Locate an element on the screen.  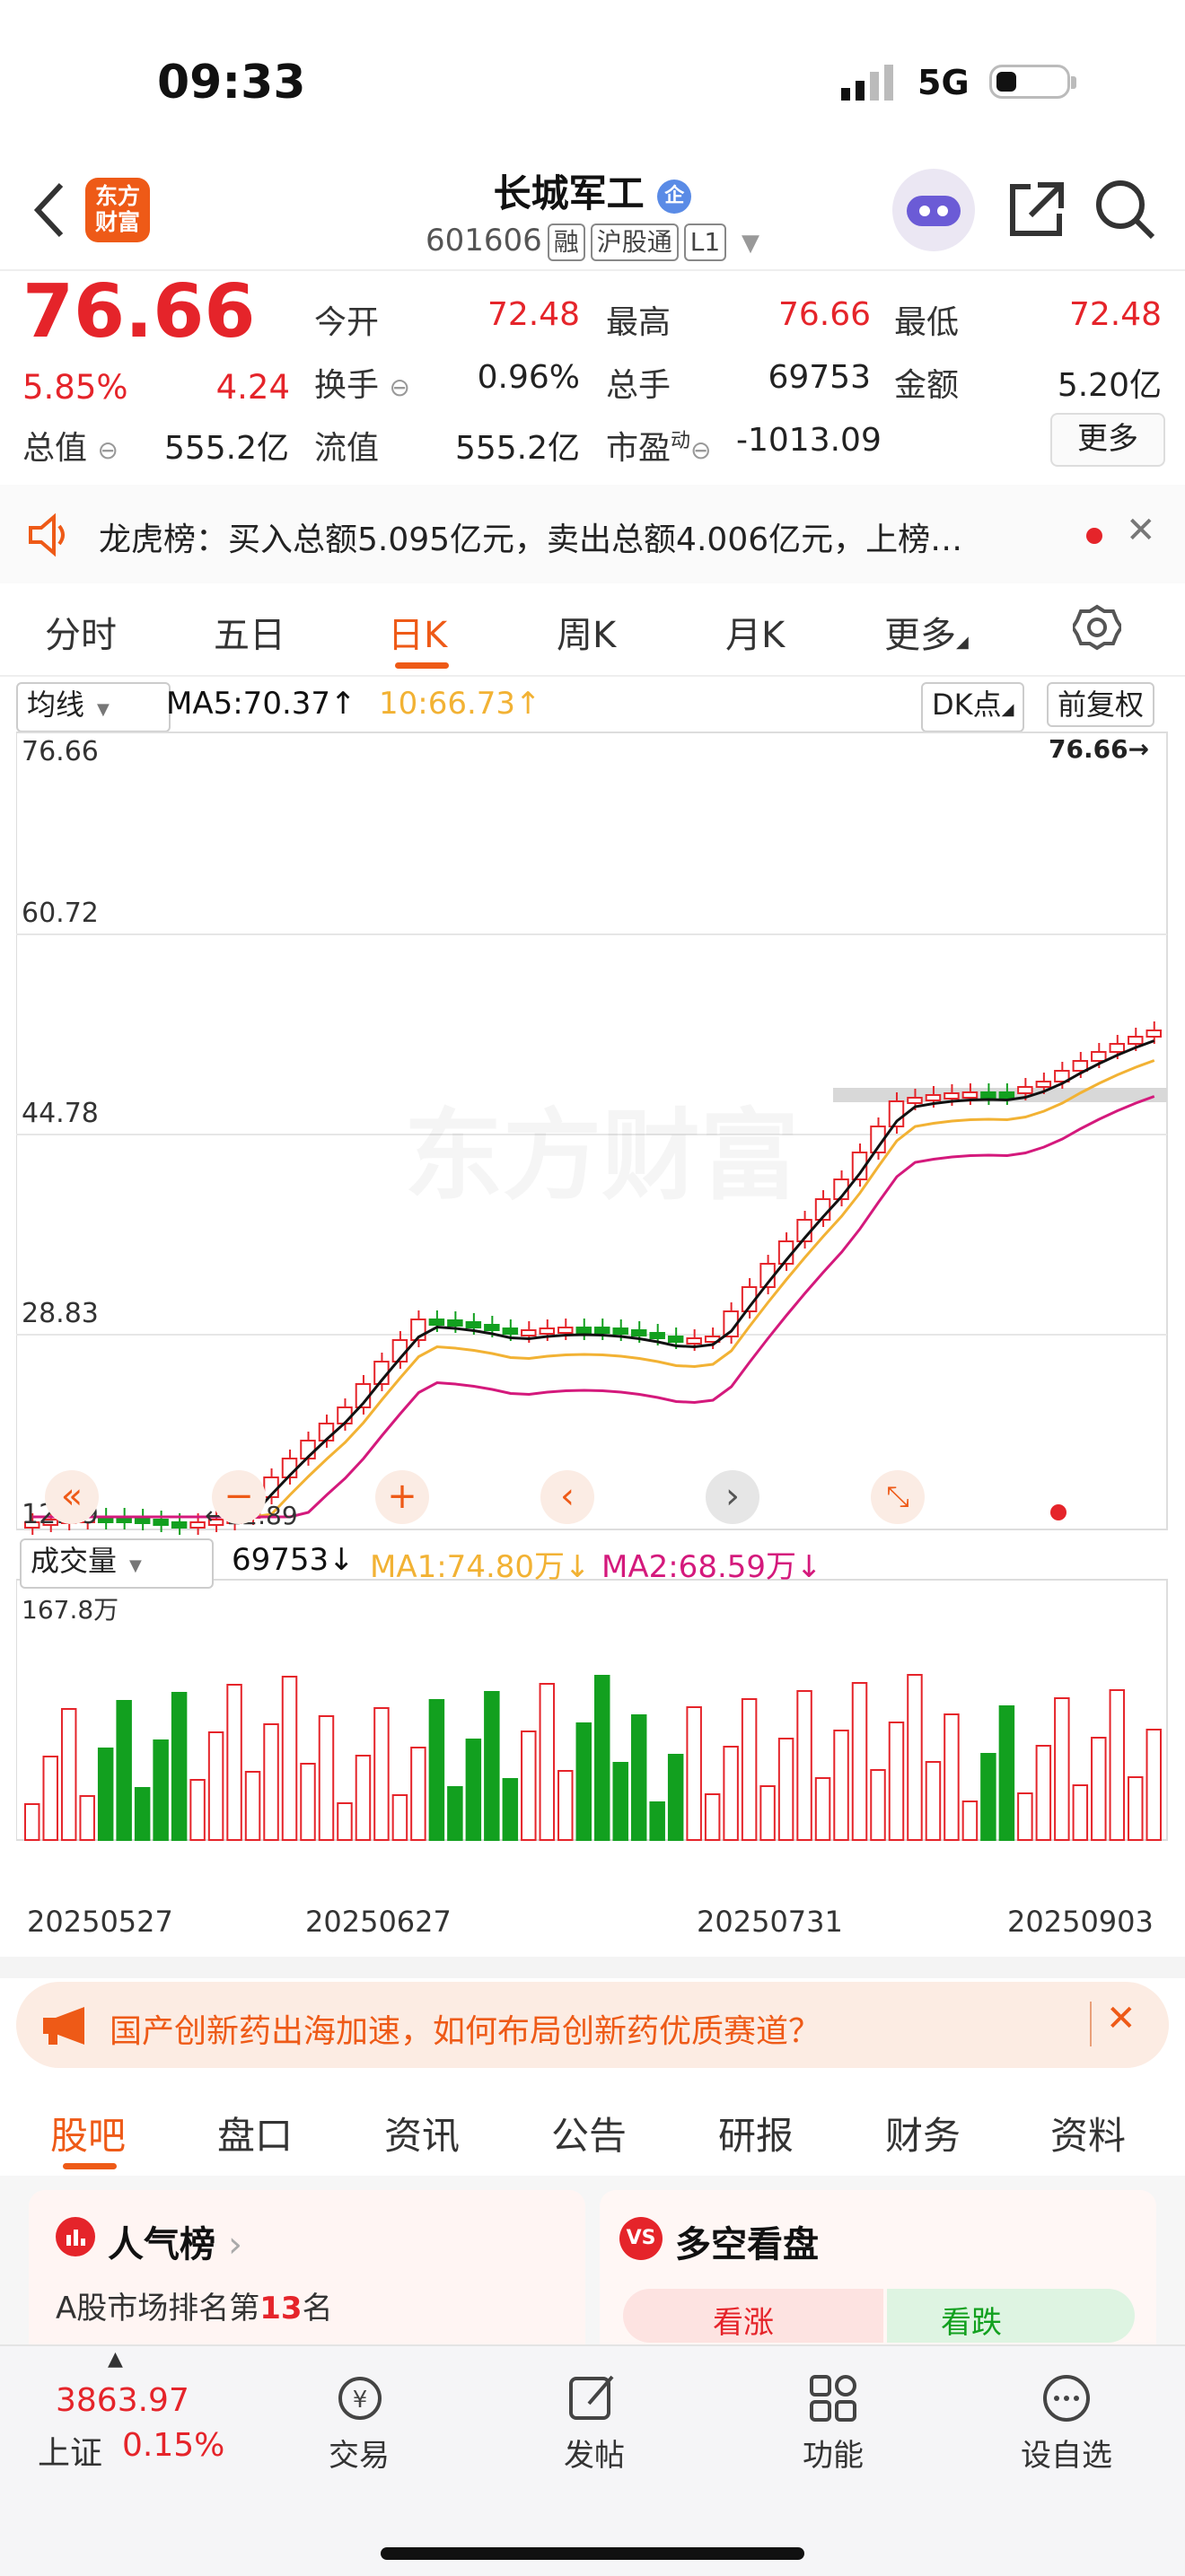
bottom-nav: ▲ 3863.97 上证 0.15% ¥ 交易 发帖 功能 设自选 is located at coordinates (592, 2460).